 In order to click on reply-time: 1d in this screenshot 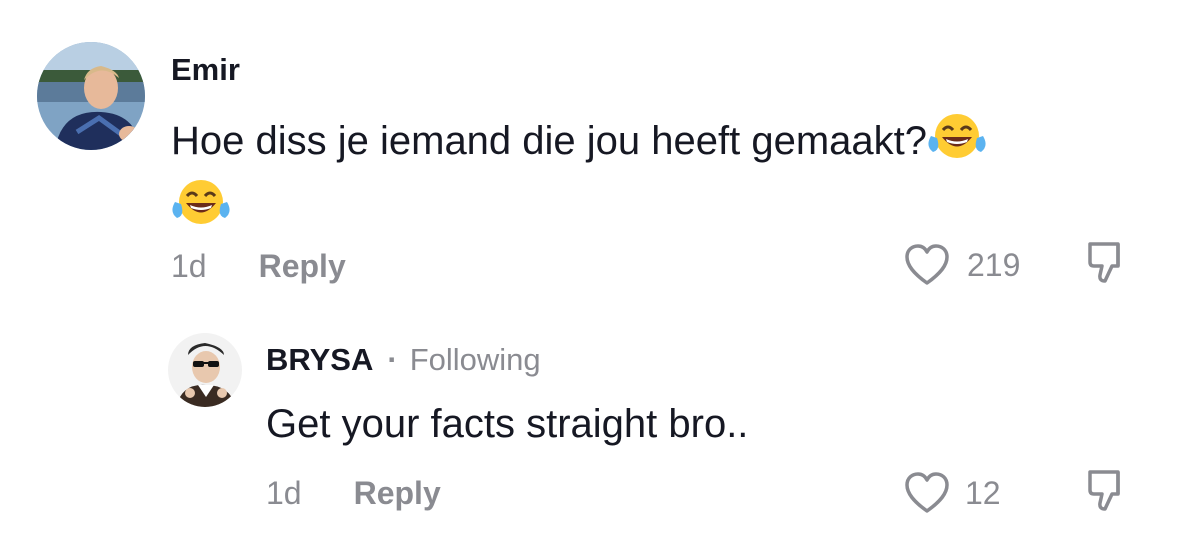, I will do `click(284, 493)`.